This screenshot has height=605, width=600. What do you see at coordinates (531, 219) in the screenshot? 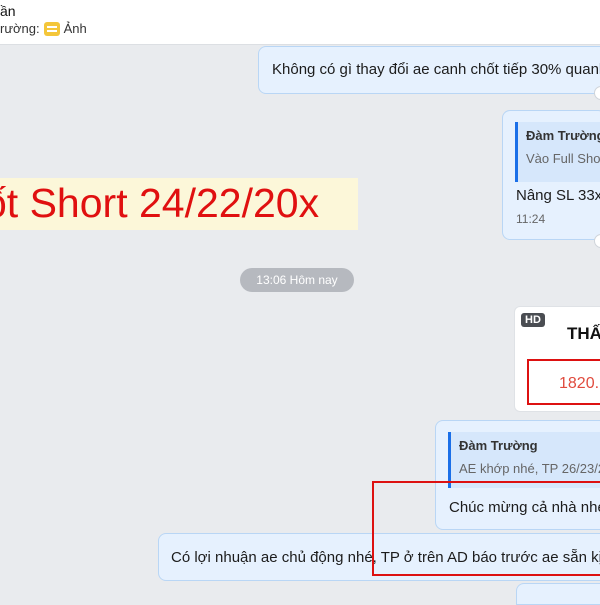
I see `message-time: 11:24` at bounding box center [531, 219].